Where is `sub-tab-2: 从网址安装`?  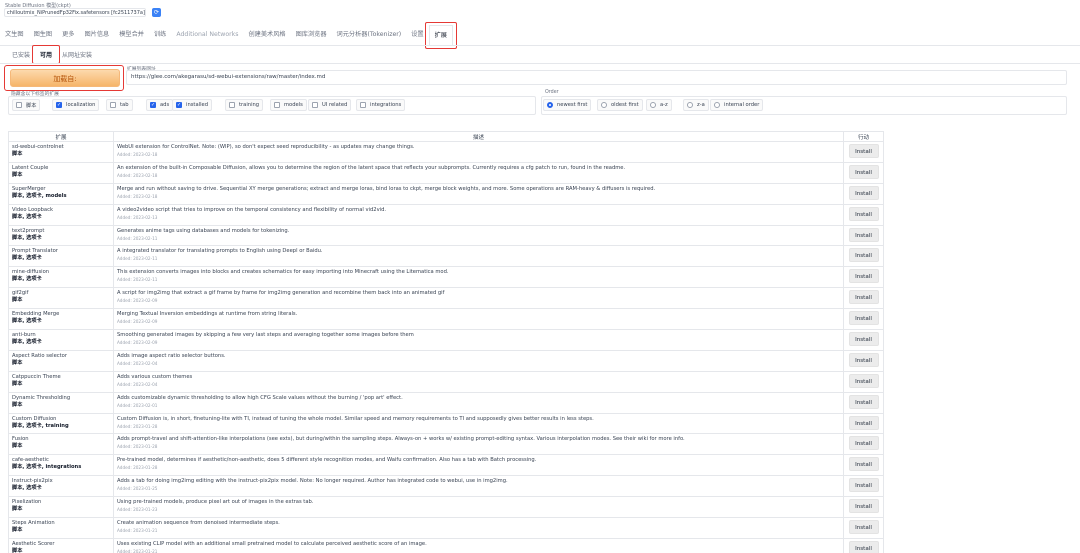 sub-tab-2: 从网址安装 is located at coordinates (77, 56).